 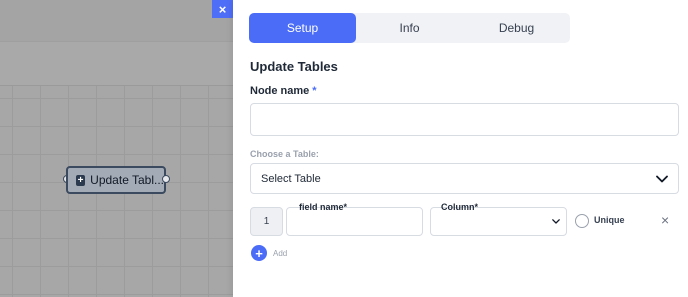 I want to click on canvas-toolbar-band, so click(x=116, y=21).